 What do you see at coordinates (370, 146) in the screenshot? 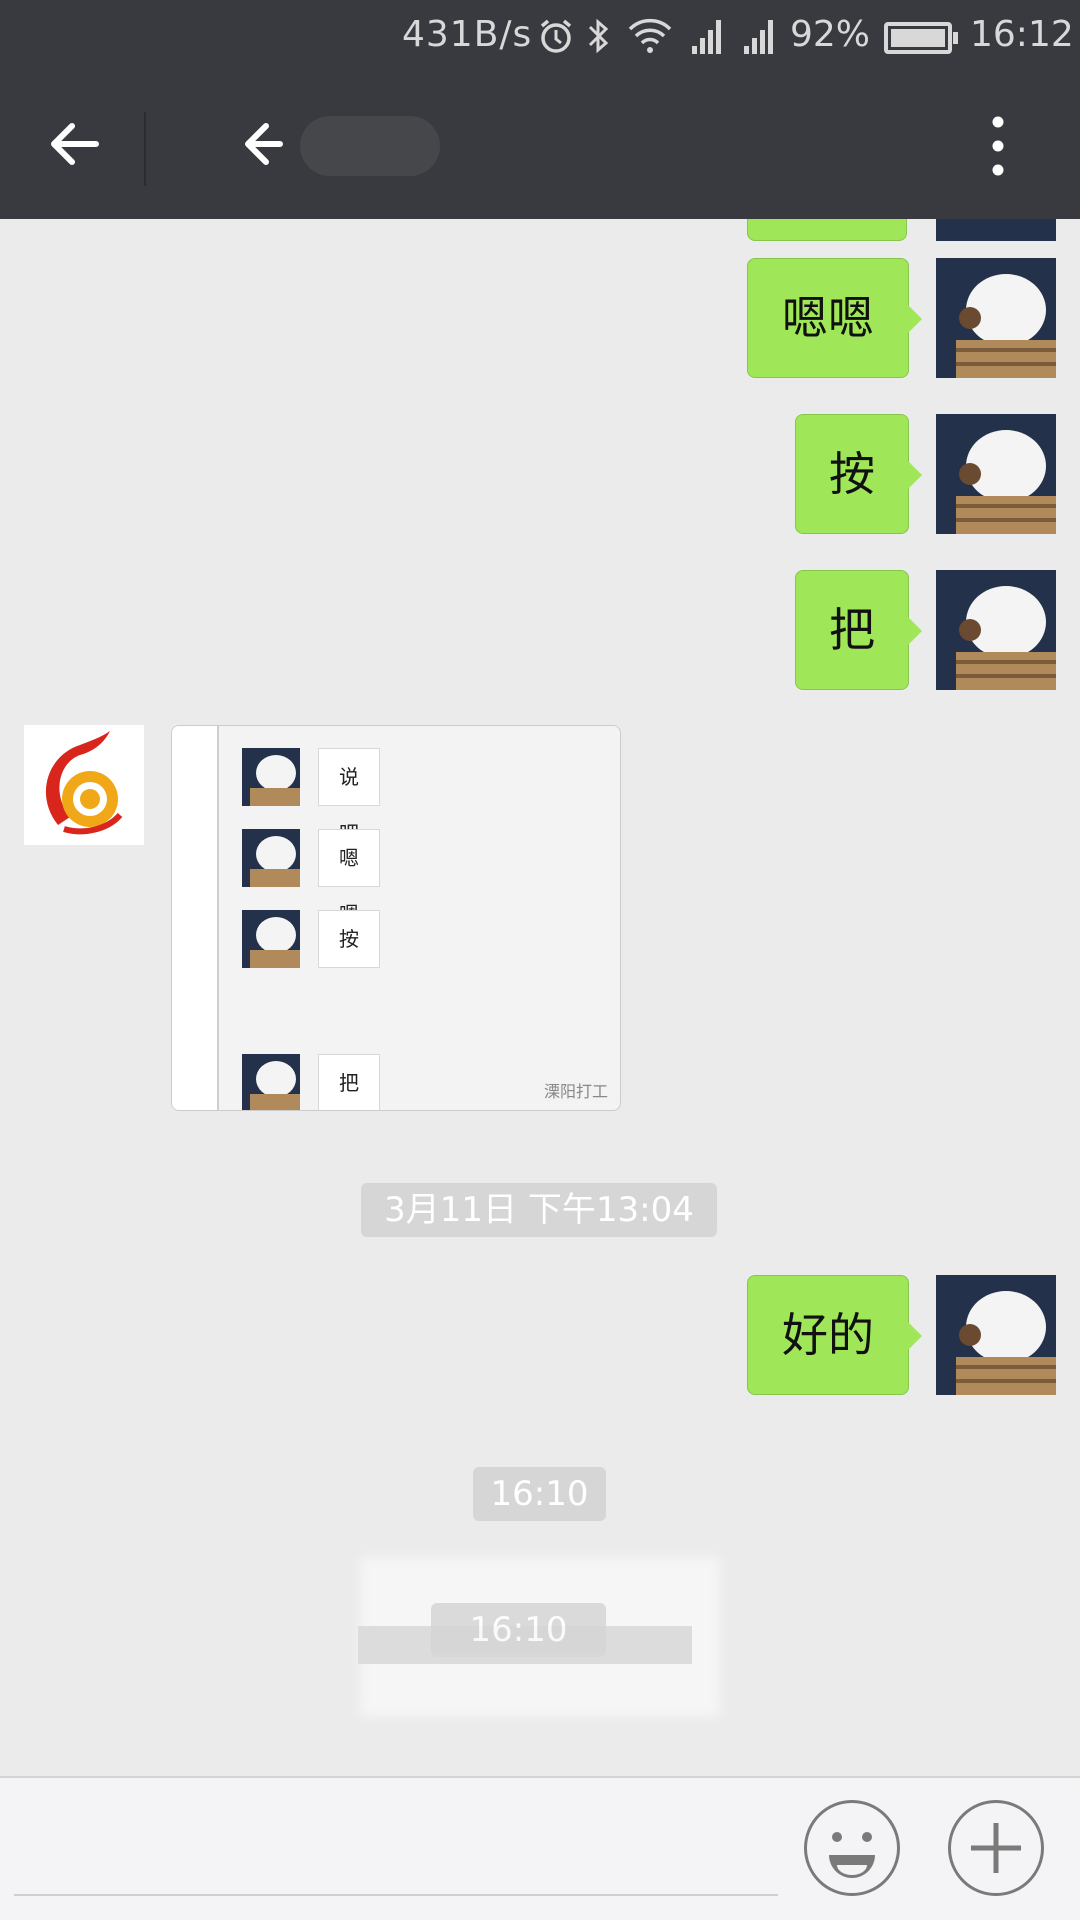
I see `chat-title-redacted` at bounding box center [370, 146].